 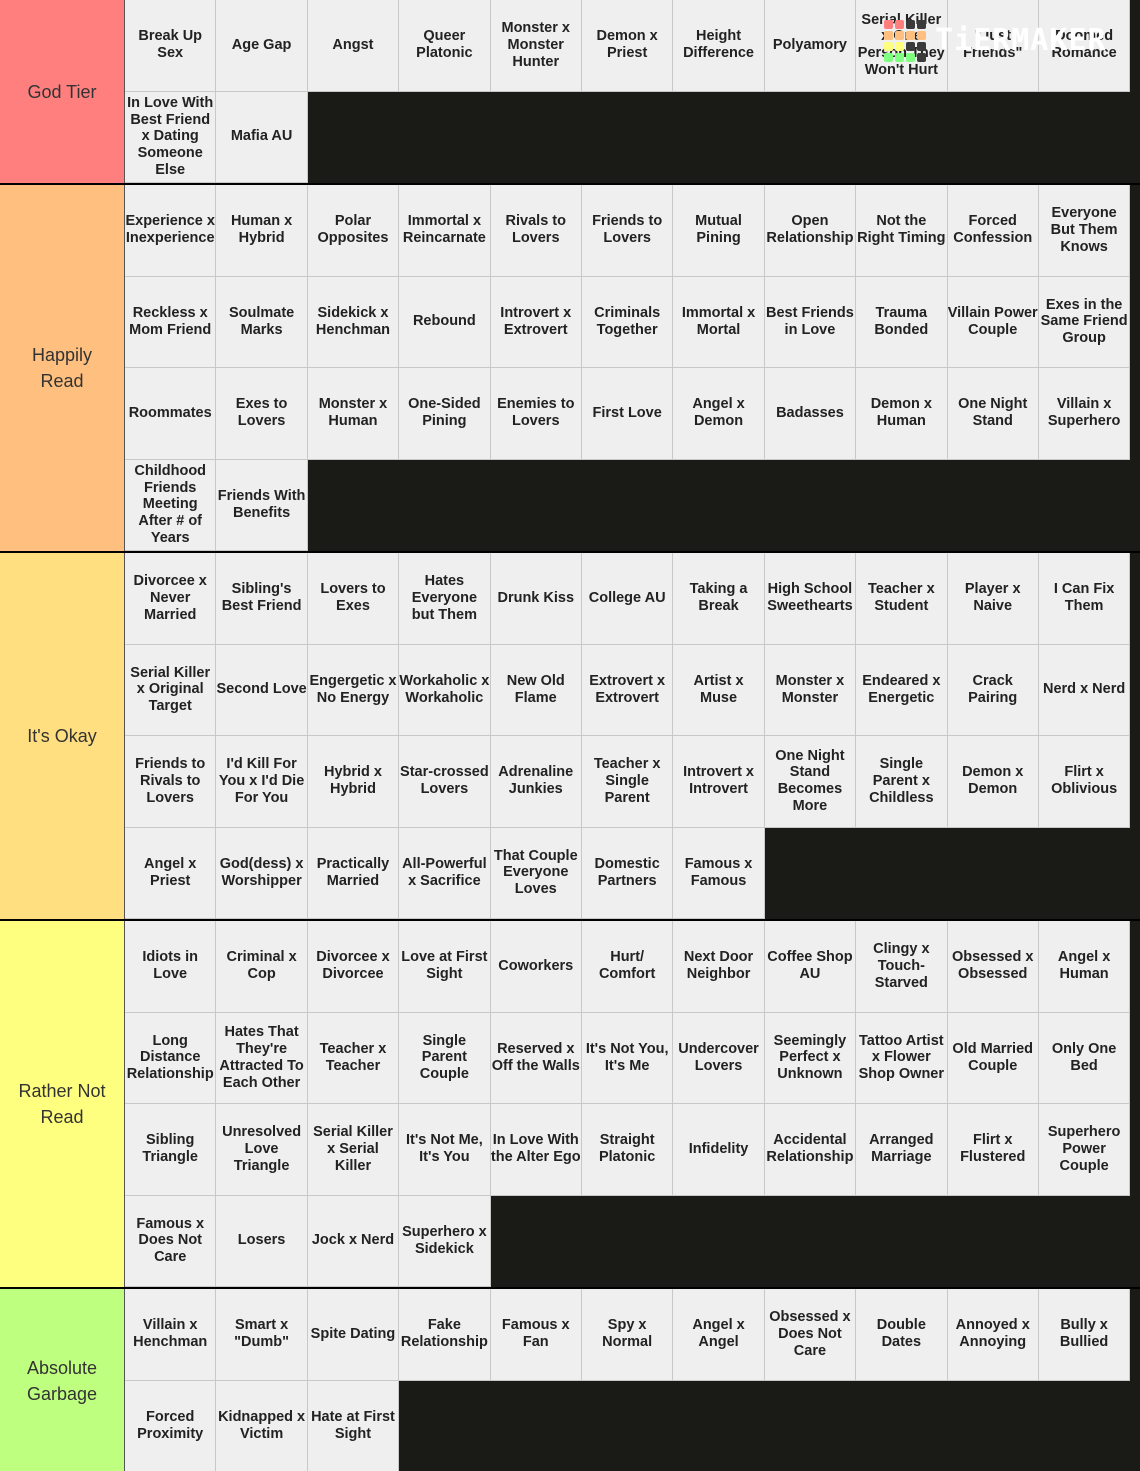 What do you see at coordinates (262, 1335) in the screenshot?
I see `tier-item-card: Smart x "Dumb"` at bounding box center [262, 1335].